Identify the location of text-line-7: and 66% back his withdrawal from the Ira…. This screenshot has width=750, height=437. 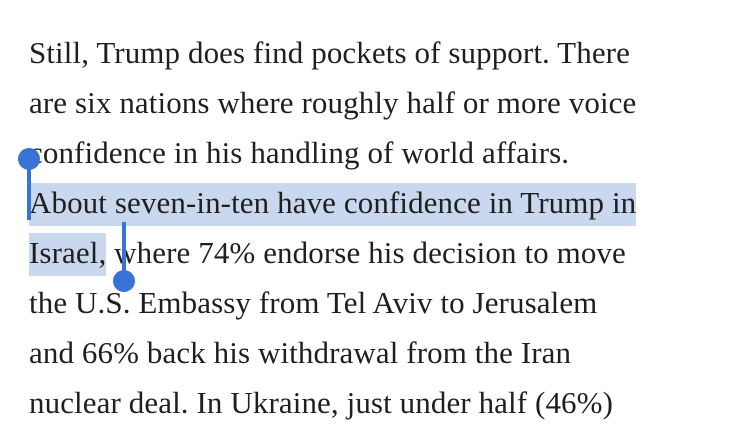
(300, 352).